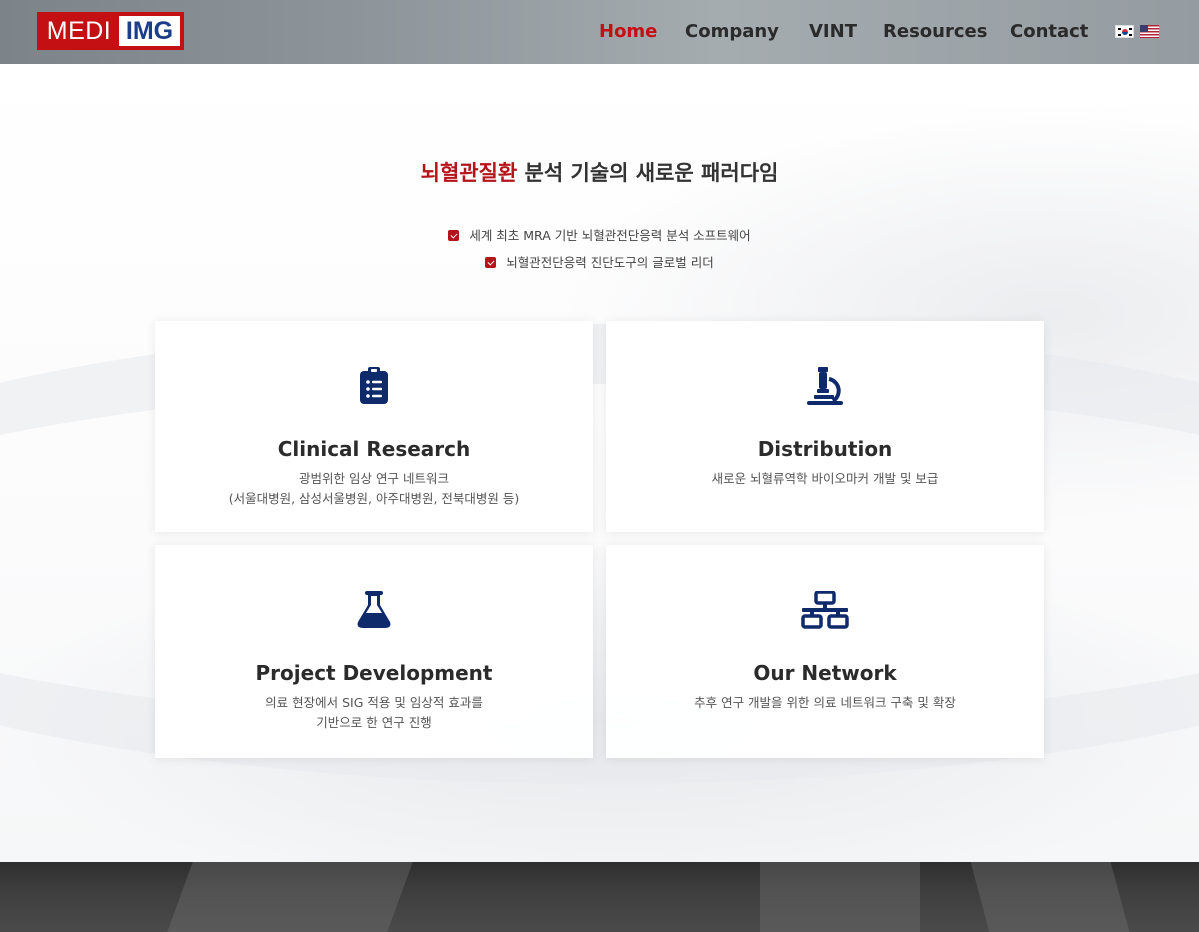  What do you see at coordinates (825, 702) in the screenshot?
I see `card-desc-line1: 추후 연구 개발을 위한 의료 네트워크 구축 및 확장` at bounding box center [825, 702].